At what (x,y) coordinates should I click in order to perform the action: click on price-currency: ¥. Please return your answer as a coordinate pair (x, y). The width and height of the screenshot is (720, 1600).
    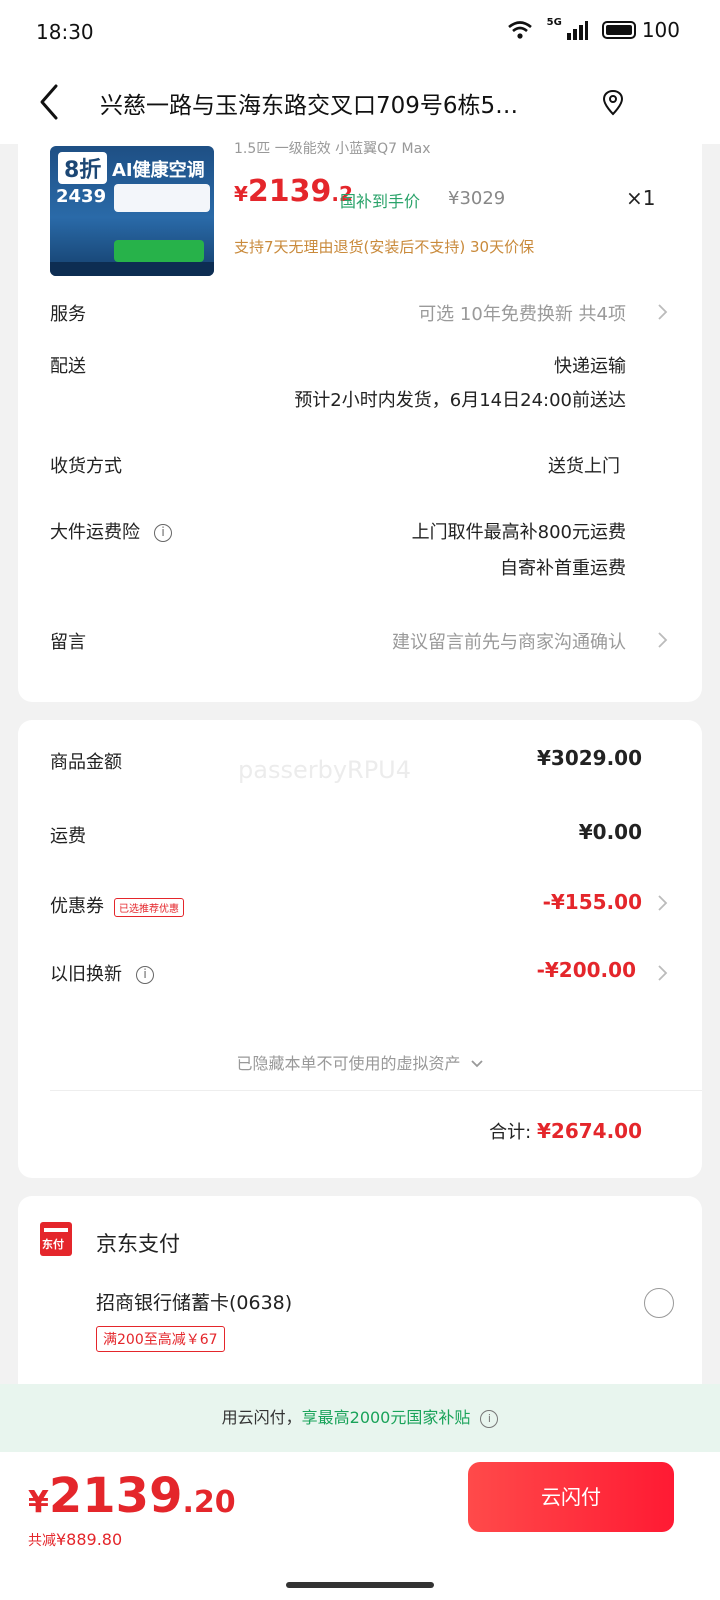
    Looking at the image, I should click on (241, 194).